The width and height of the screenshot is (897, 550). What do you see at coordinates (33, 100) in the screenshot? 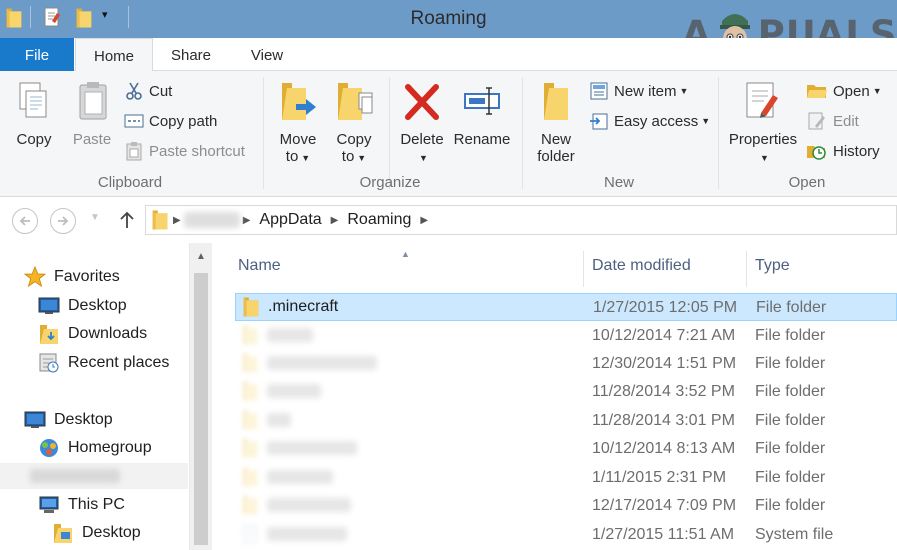
I see `copy-icon` at bounding box center [33, 100].